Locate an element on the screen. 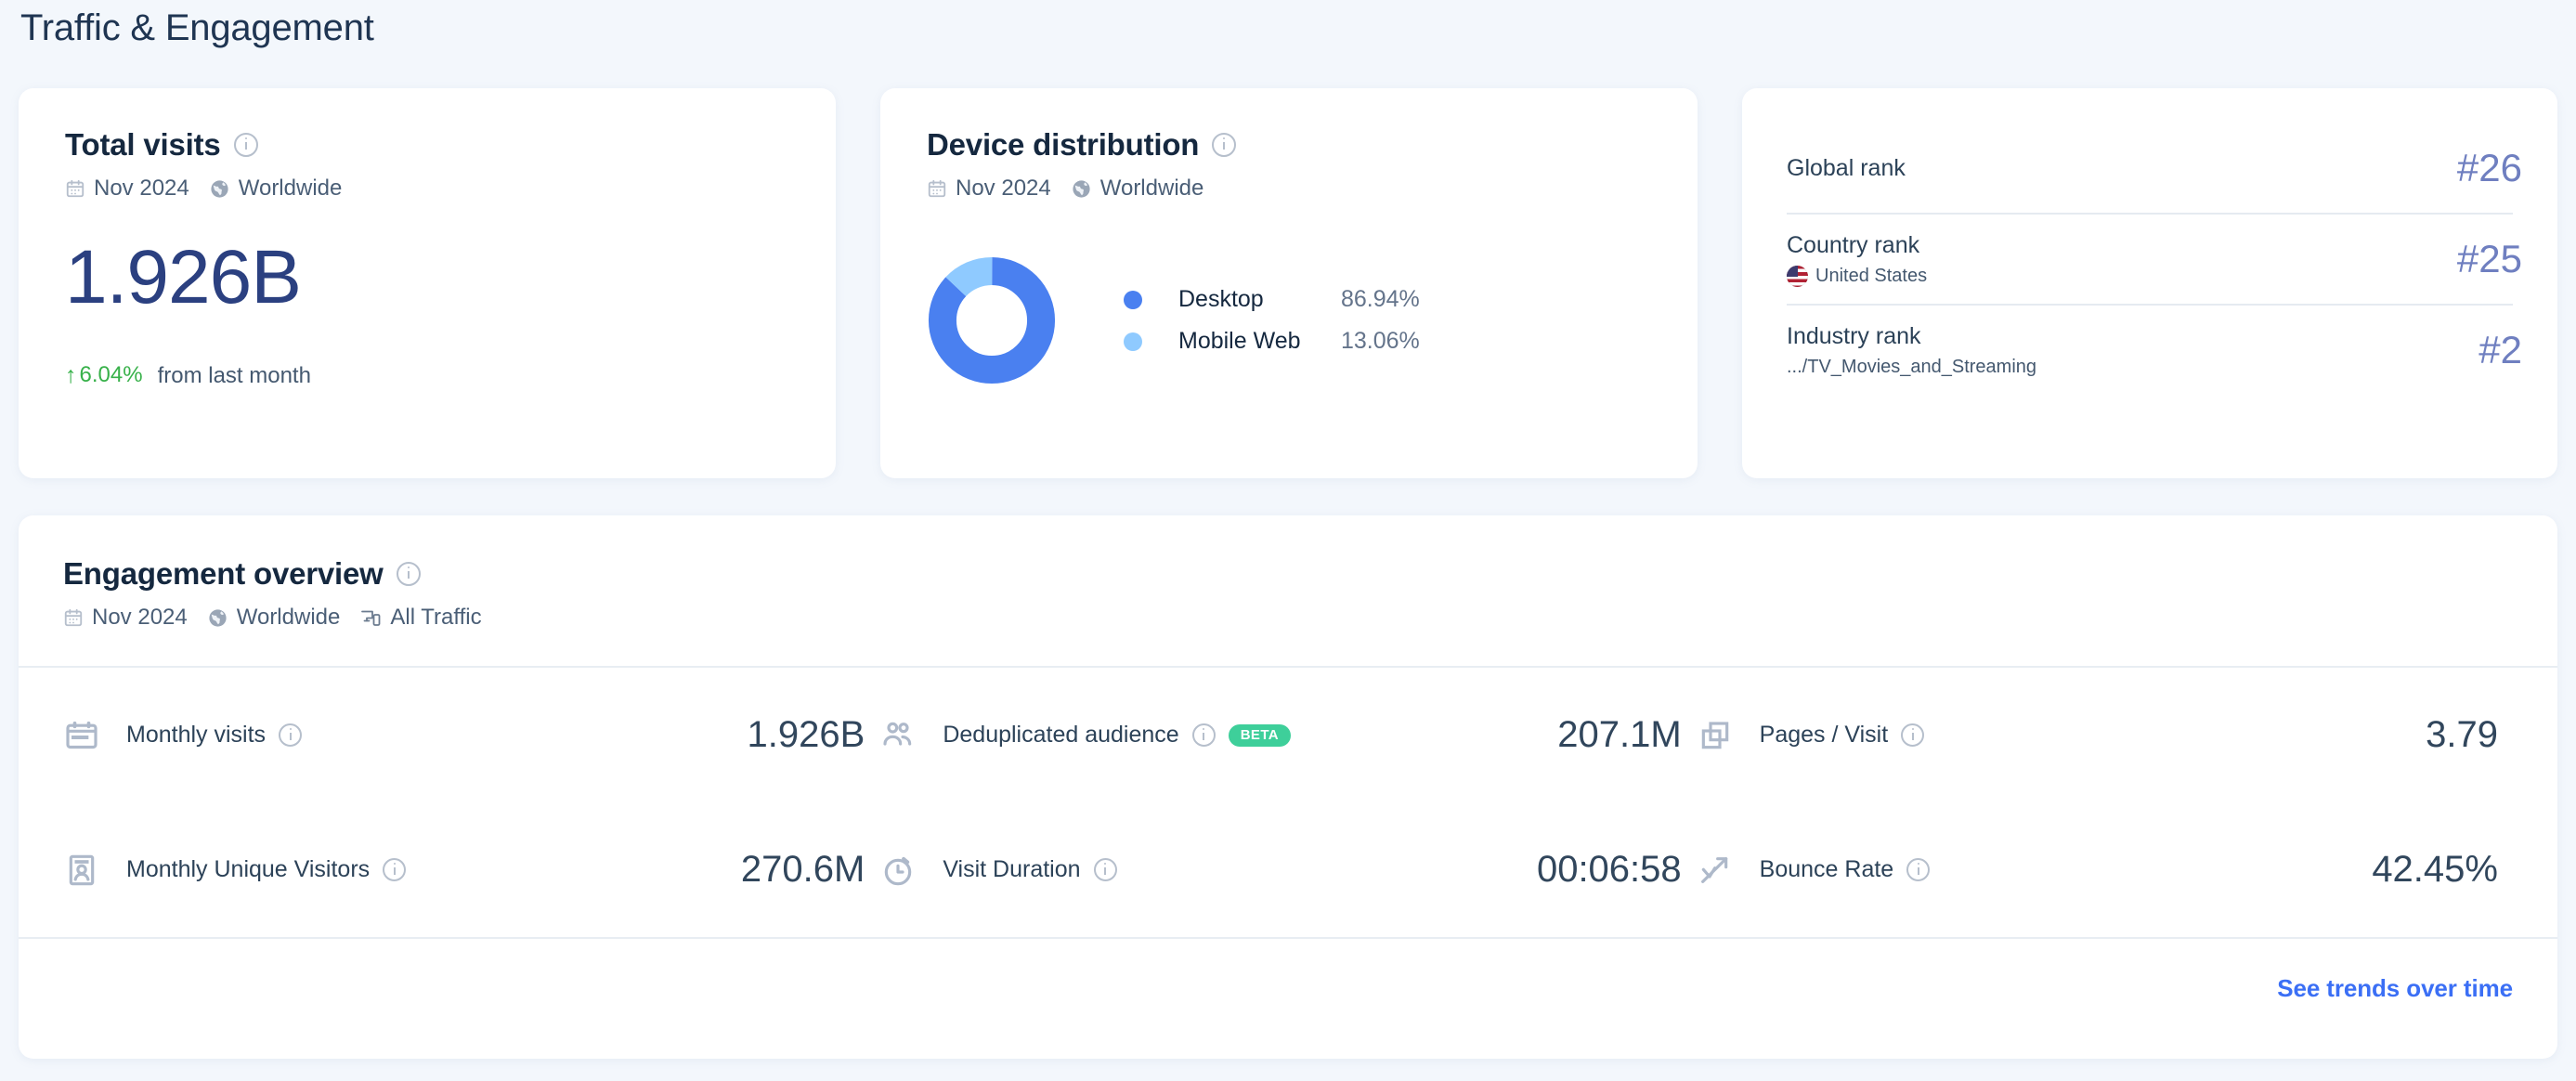 Image resolution: width=2576 pixels, height=1081 pixels. device-distribution-body: Desktop 86.94% Mobile Web 13.06% is located at coordinates (1173, 320).